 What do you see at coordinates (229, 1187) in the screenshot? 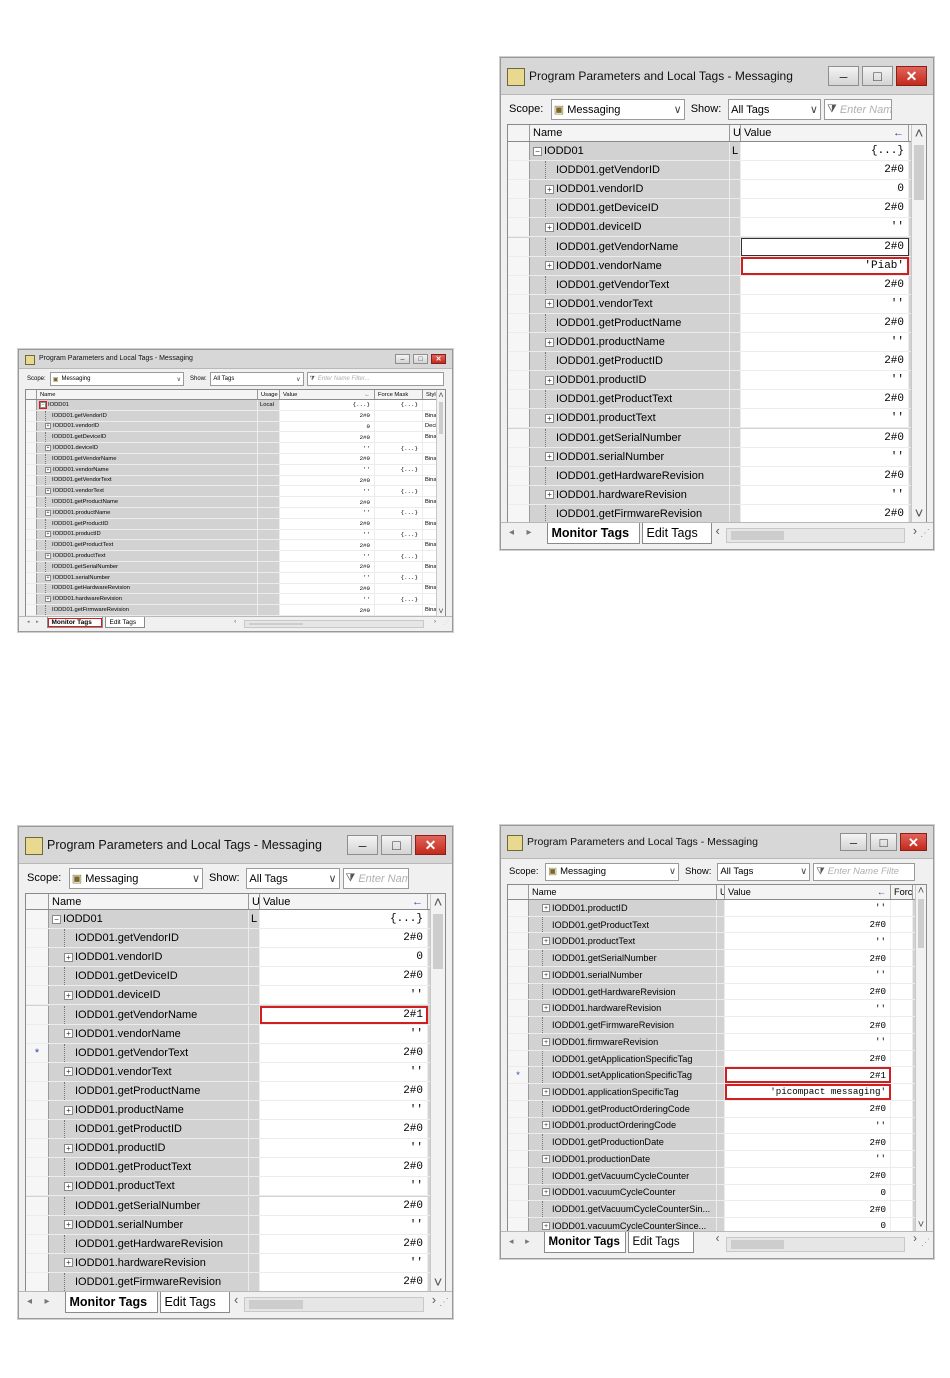
I see `table-row: + IODD01.productText ''` at bounding box center [229, 1187].